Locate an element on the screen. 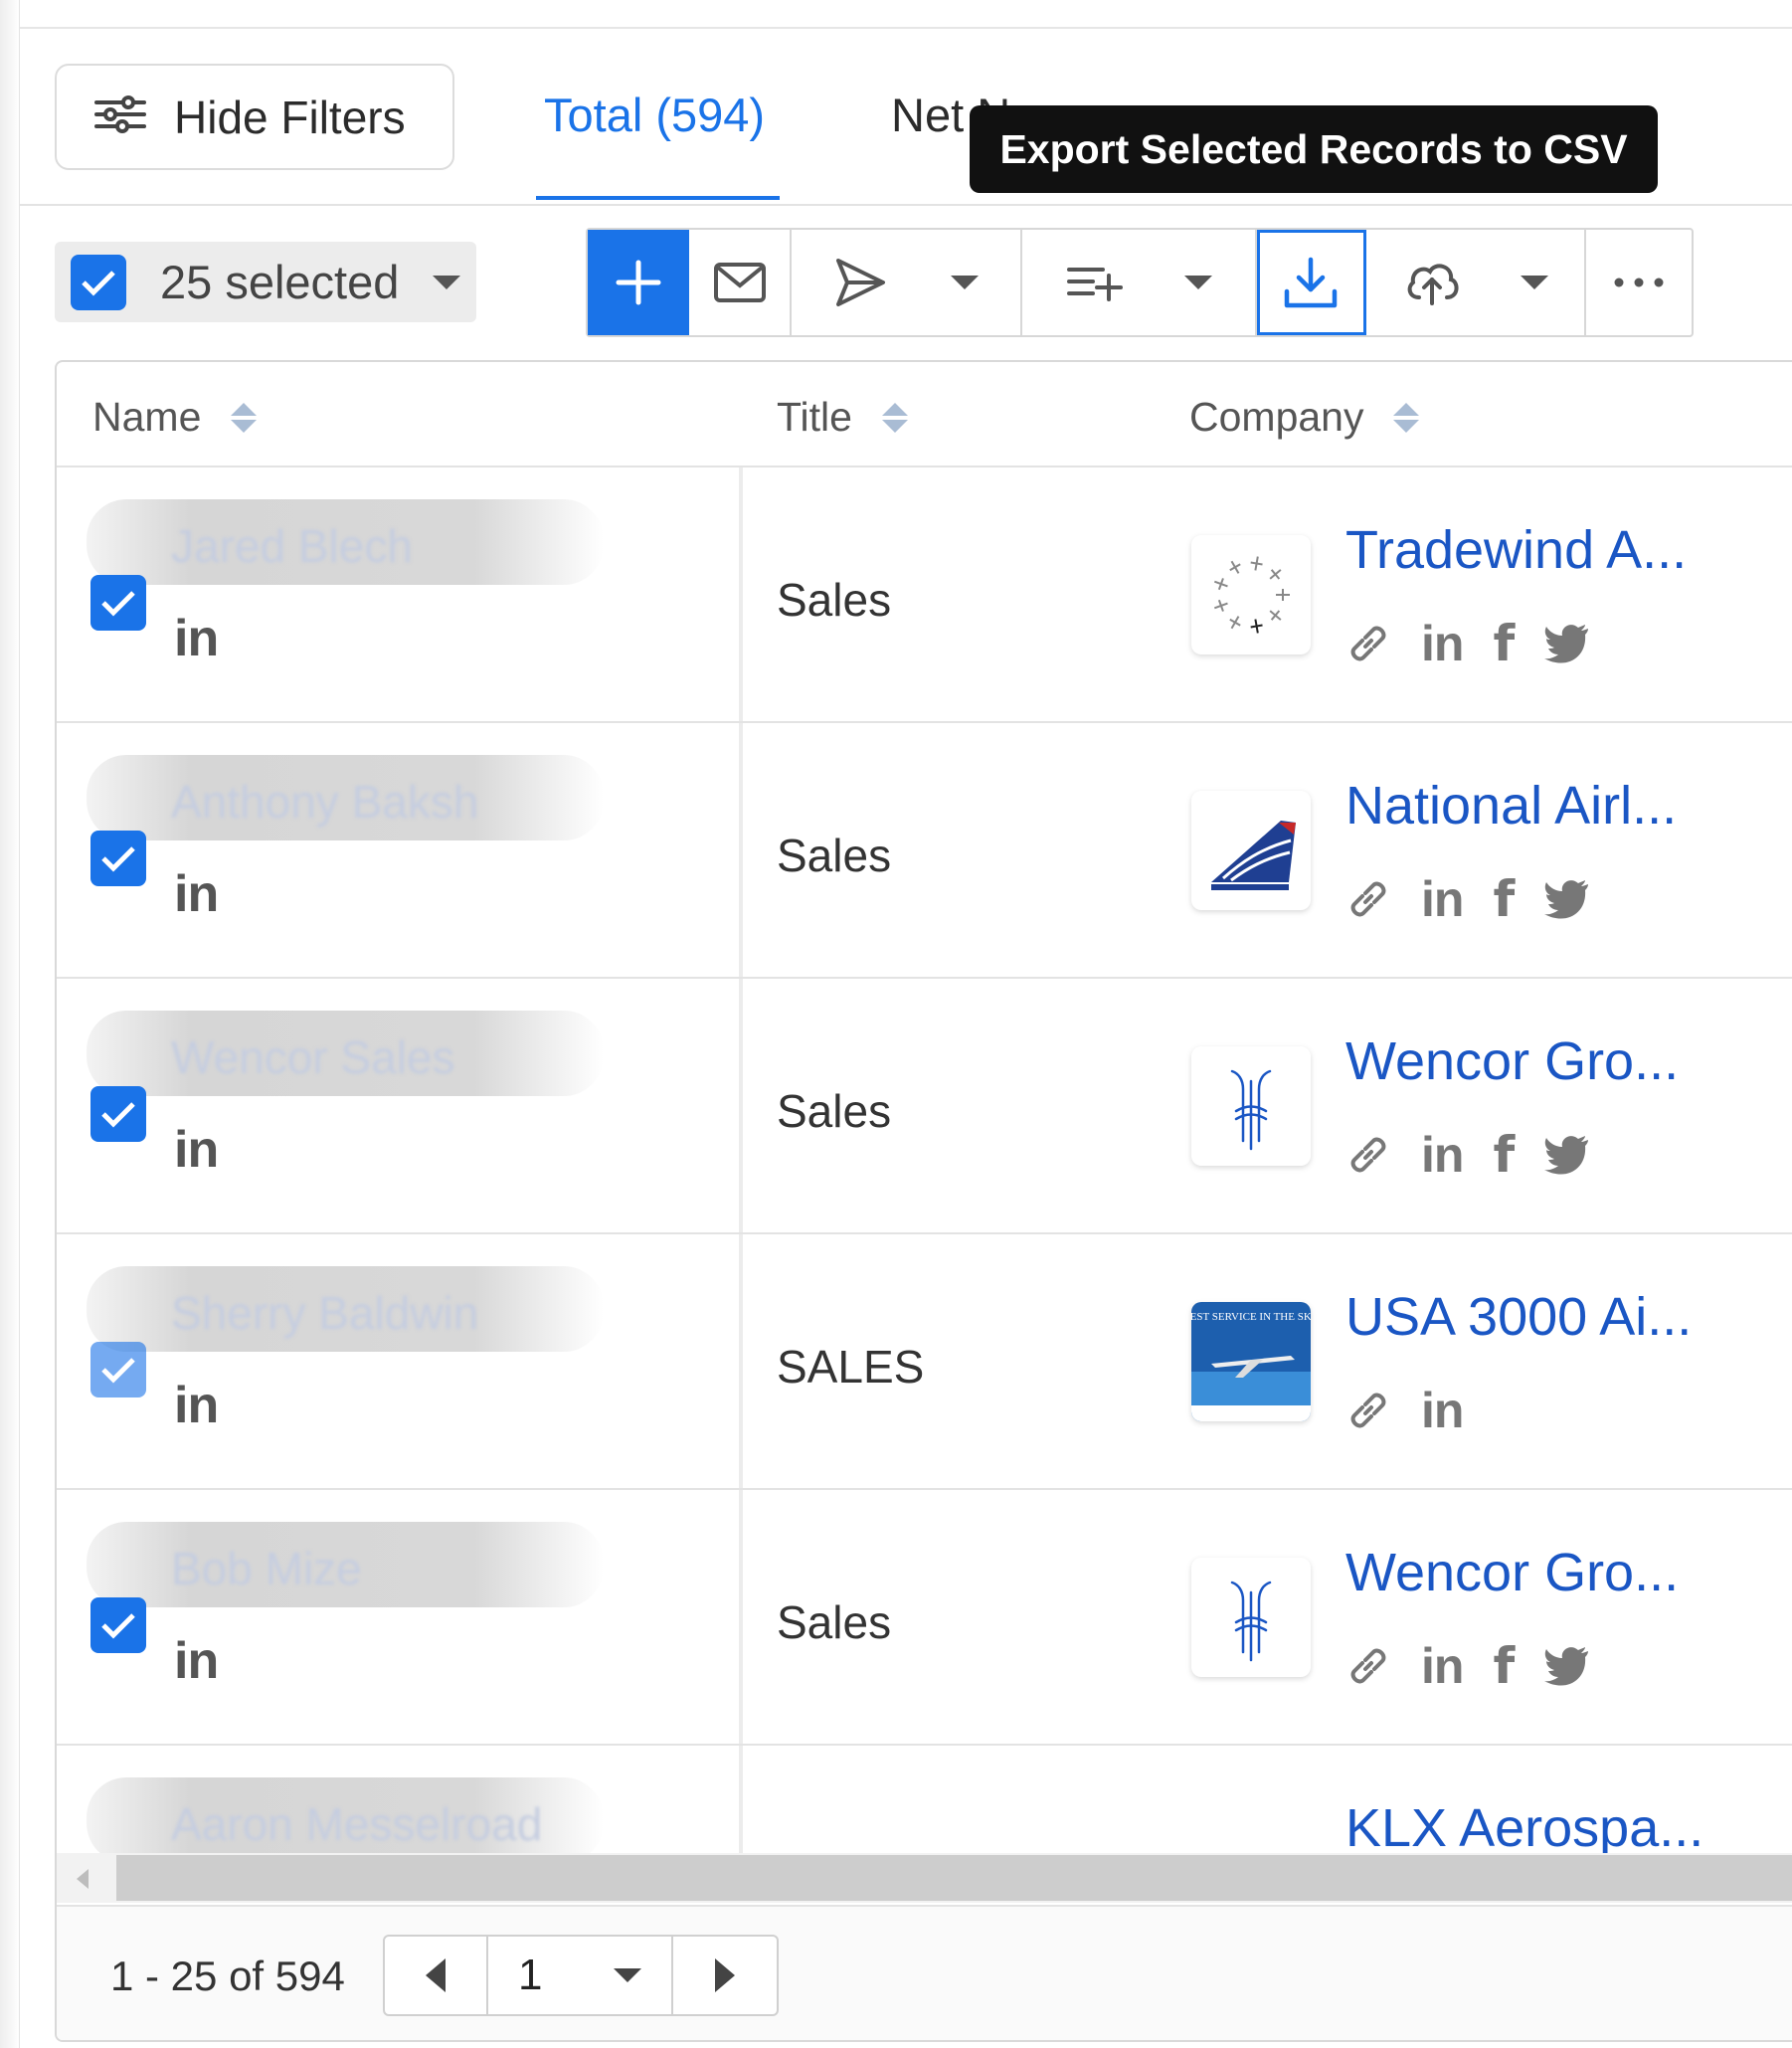 This screenshot has width=1792, height=2048. send-button is located at coordinates (907, 282).